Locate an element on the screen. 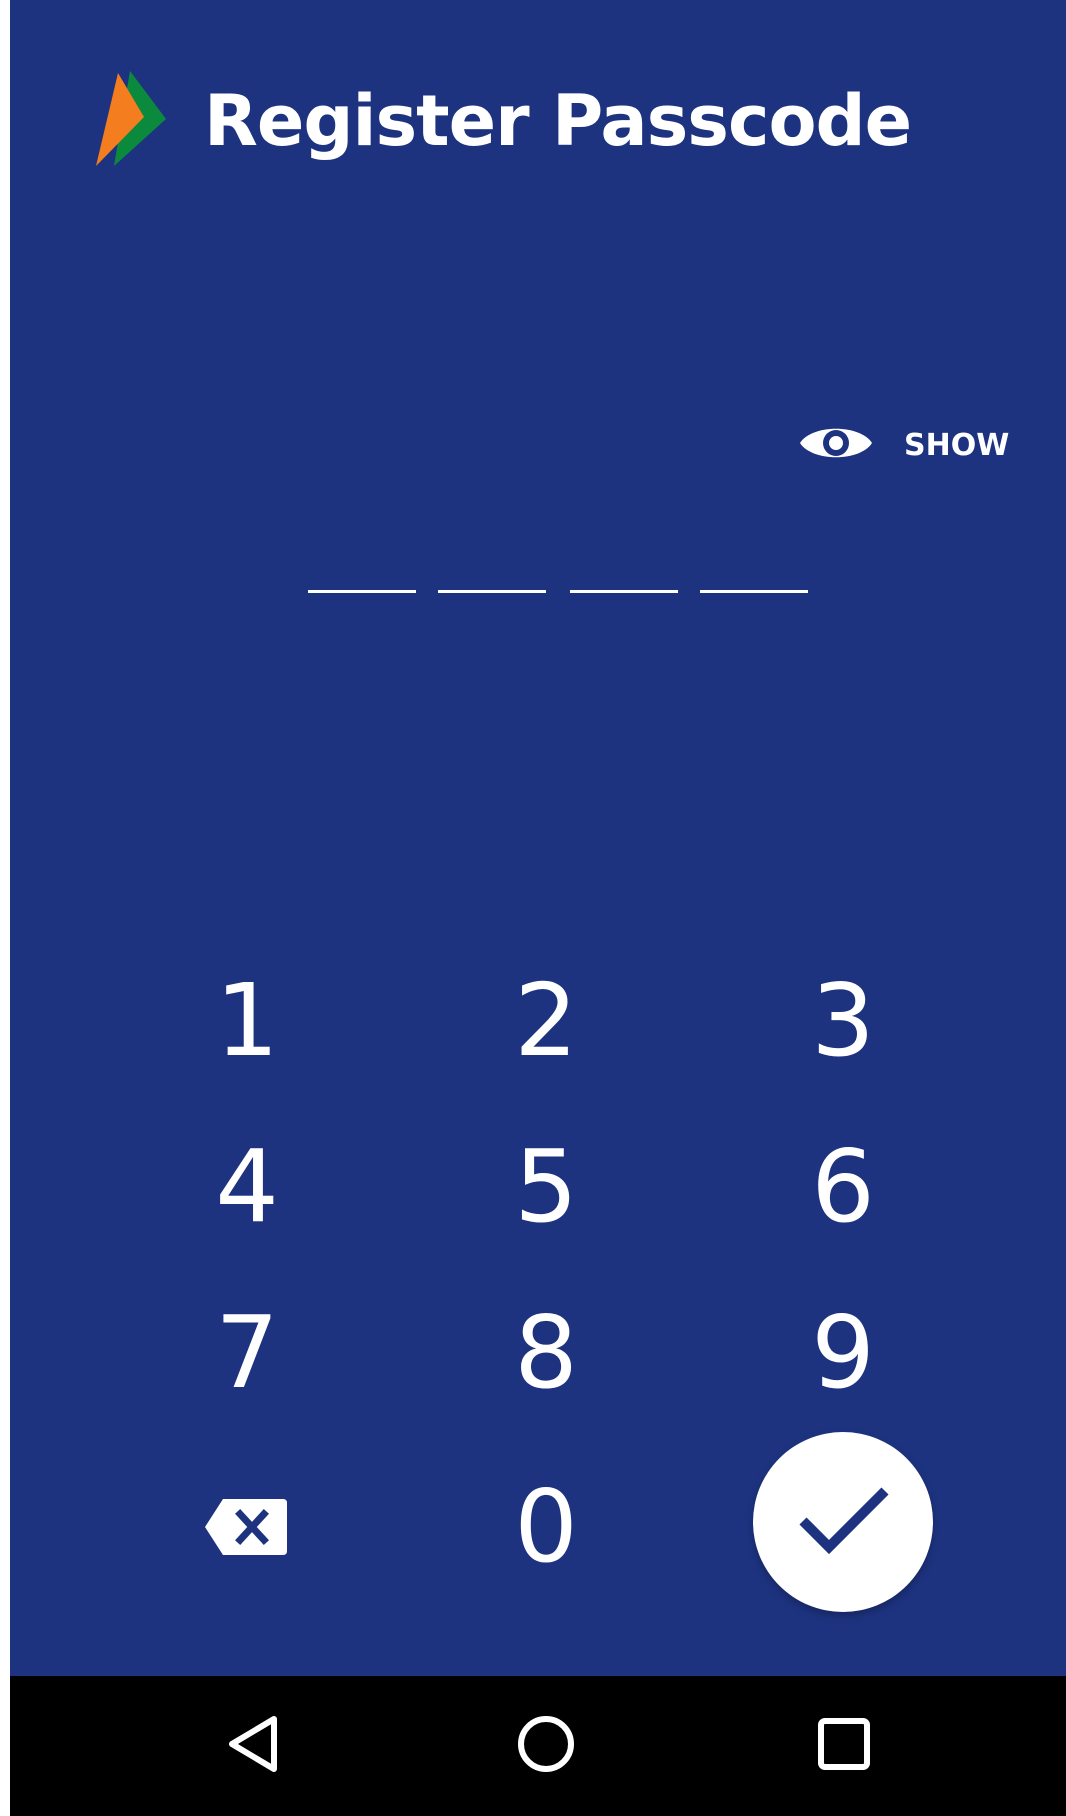 Image resolution: width=1066 pixels, height=1816 pixels. recents-icon is located at coordinates (844, 1746).